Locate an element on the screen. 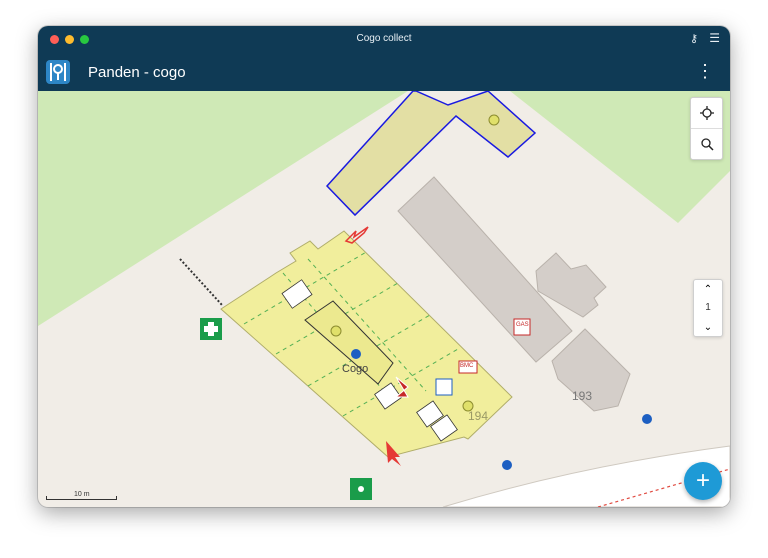 The image size is (768, 558). search-button is located at coordinates (706, 144).